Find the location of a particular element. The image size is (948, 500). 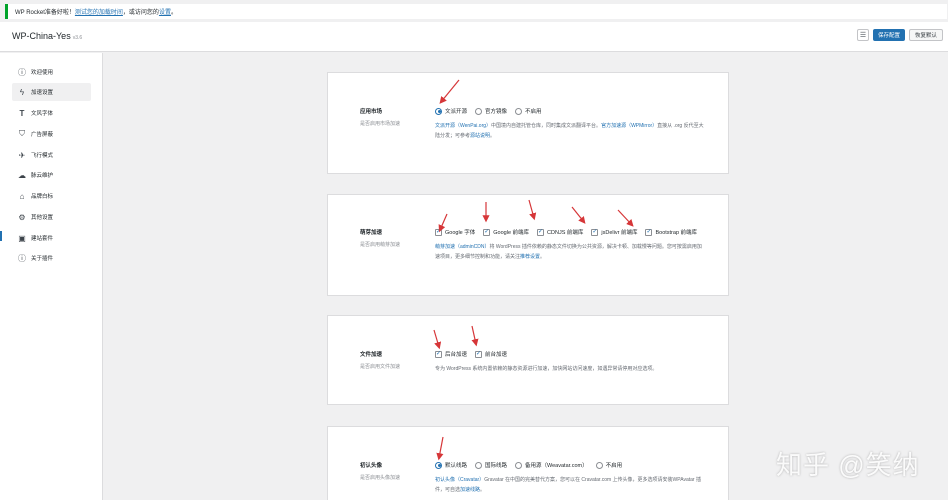

sidebar-item-label: 建站套件 is located at coordinates (42, 239).